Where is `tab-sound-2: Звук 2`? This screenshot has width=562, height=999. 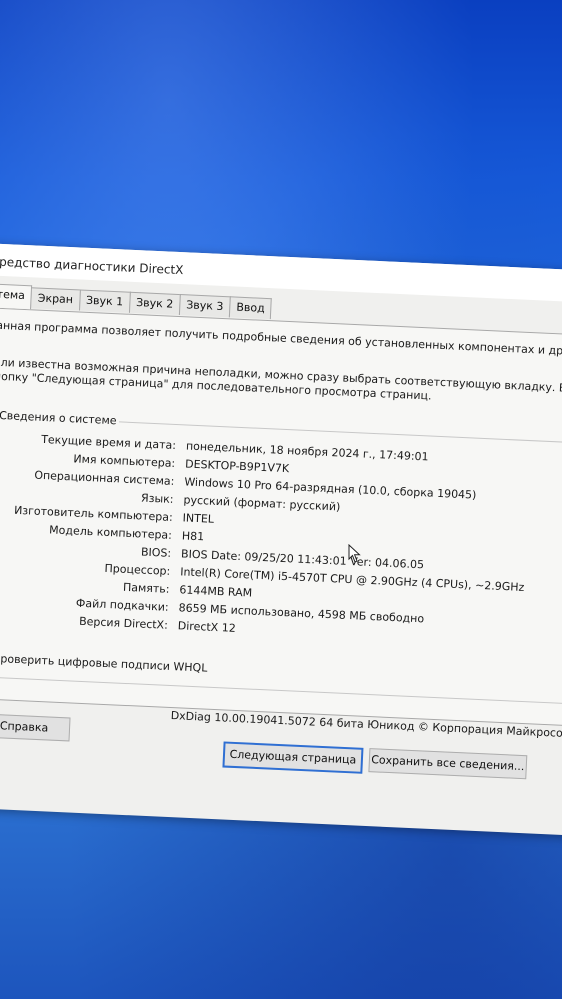 tab-sound-2: Звук 2 is located at coordinates (154, 303).